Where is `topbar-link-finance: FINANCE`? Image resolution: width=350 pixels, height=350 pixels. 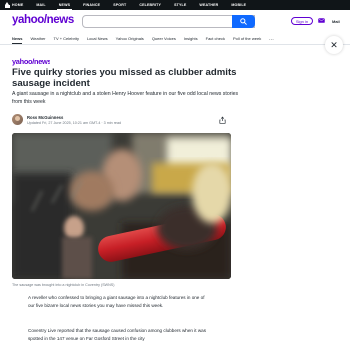
topbar-link-finance: FINANCE is located at coordinates (91, 5).